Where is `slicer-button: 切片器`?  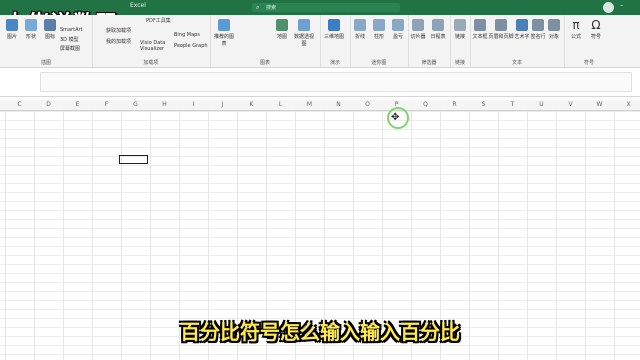
slicer-button: 切片器 is located at coordinates (418, 29).